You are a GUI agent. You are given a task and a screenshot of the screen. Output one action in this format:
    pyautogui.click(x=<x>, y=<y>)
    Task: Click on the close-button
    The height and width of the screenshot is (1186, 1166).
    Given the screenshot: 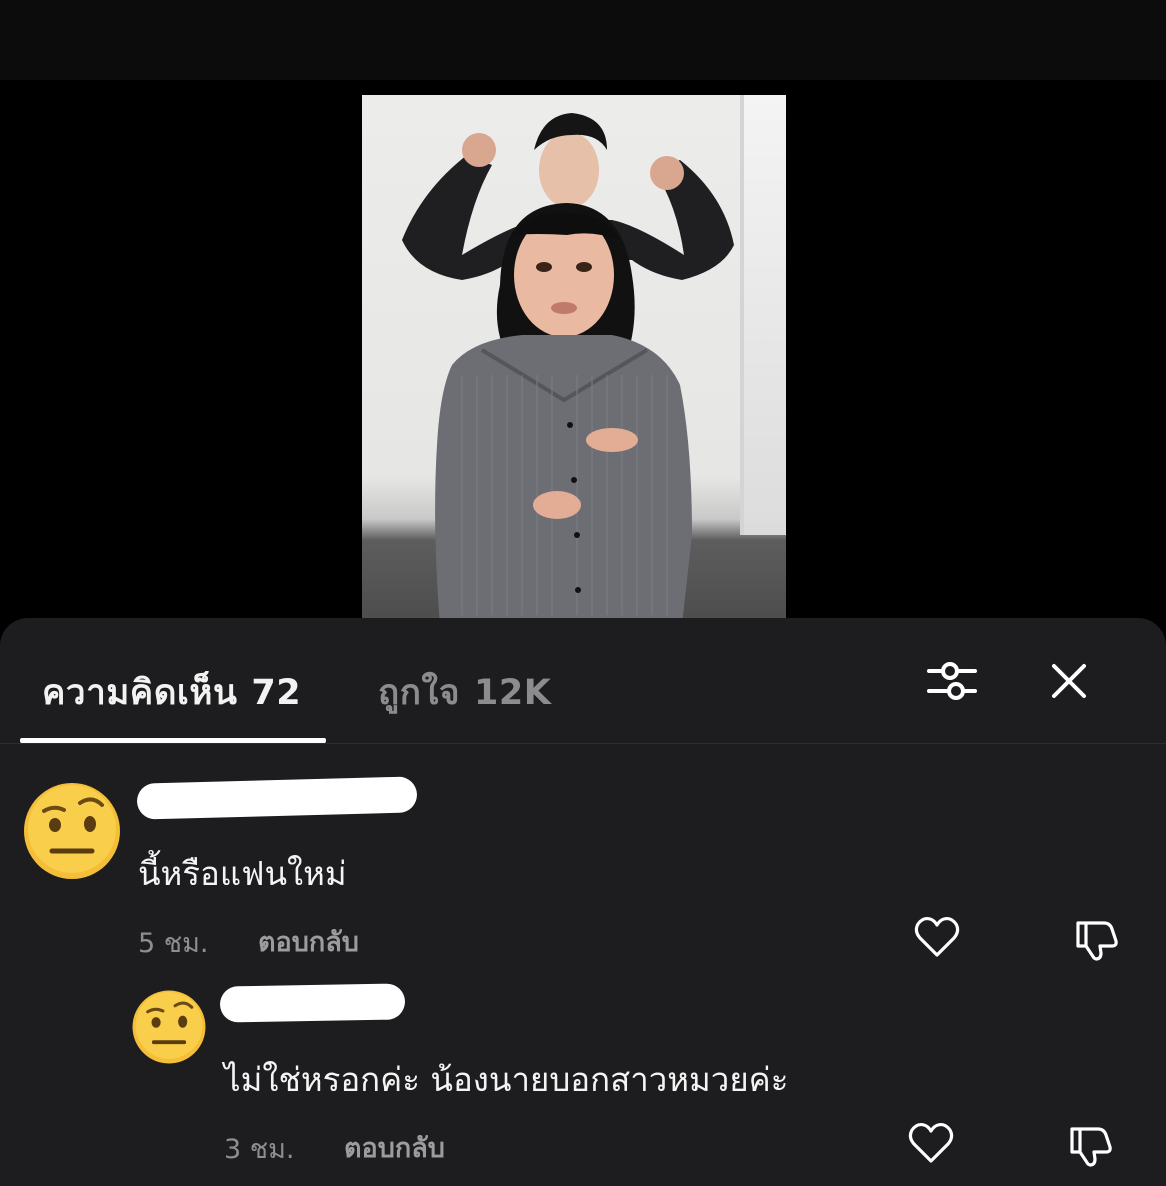 What is the action you would take?
    pyautogui.click(x=1069, y=681)
    